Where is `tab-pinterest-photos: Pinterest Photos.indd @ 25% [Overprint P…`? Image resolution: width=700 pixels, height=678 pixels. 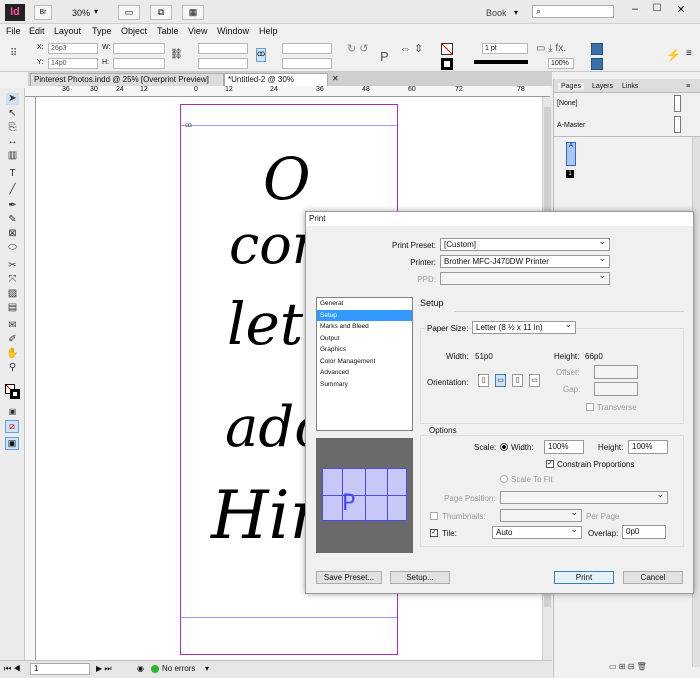
tab-pinterest-photos: Pinterest Photos.indd @ 25% [Overprint P… is located at coordinates (127, 79).